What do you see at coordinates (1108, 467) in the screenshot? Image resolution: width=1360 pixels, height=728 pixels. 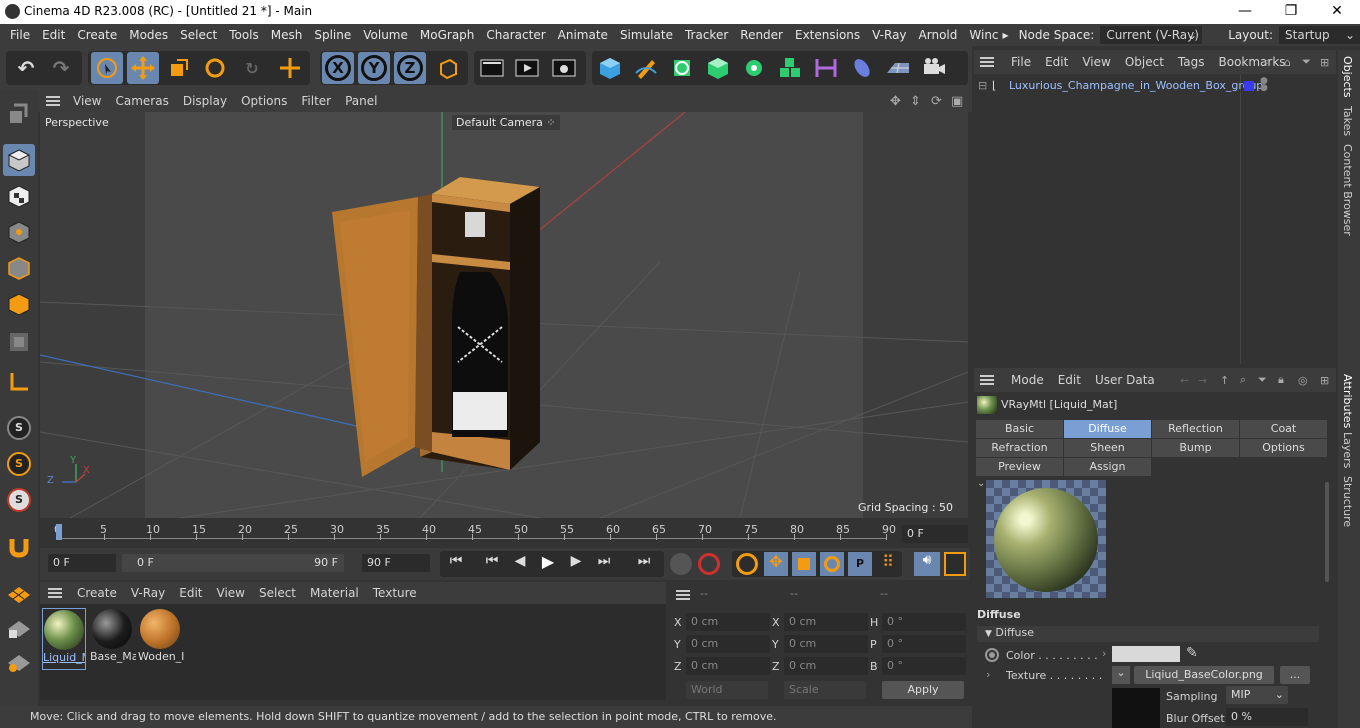 I see `tab-assign: Assign` at bounding box center [1108, 467].